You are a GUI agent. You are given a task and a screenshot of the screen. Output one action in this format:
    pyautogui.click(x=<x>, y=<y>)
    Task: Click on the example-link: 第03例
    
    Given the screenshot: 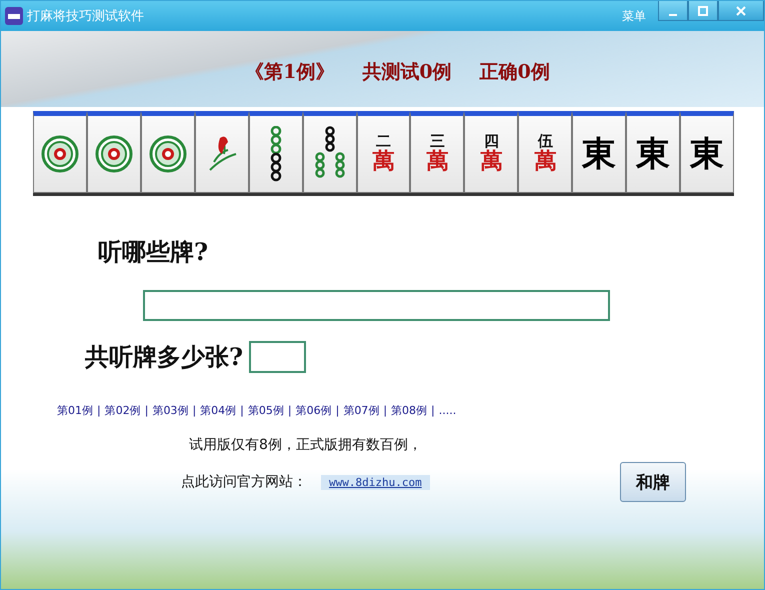 What is the action you would take?
    pyautogui.click(x=170, y=410)
    